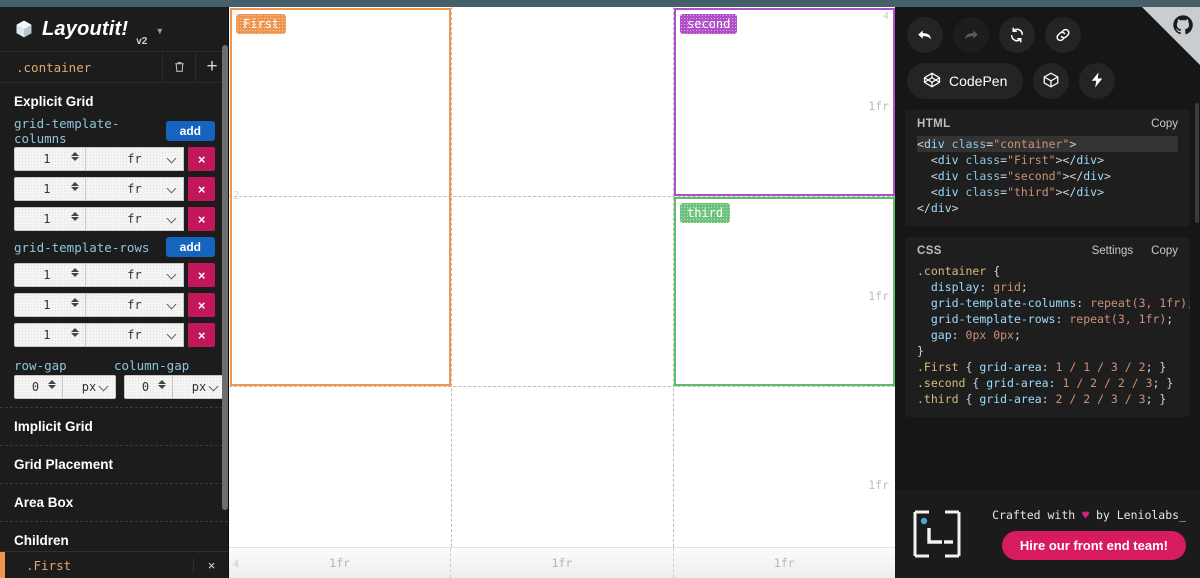  I want to click on cube-icon, so click(1051, 81).